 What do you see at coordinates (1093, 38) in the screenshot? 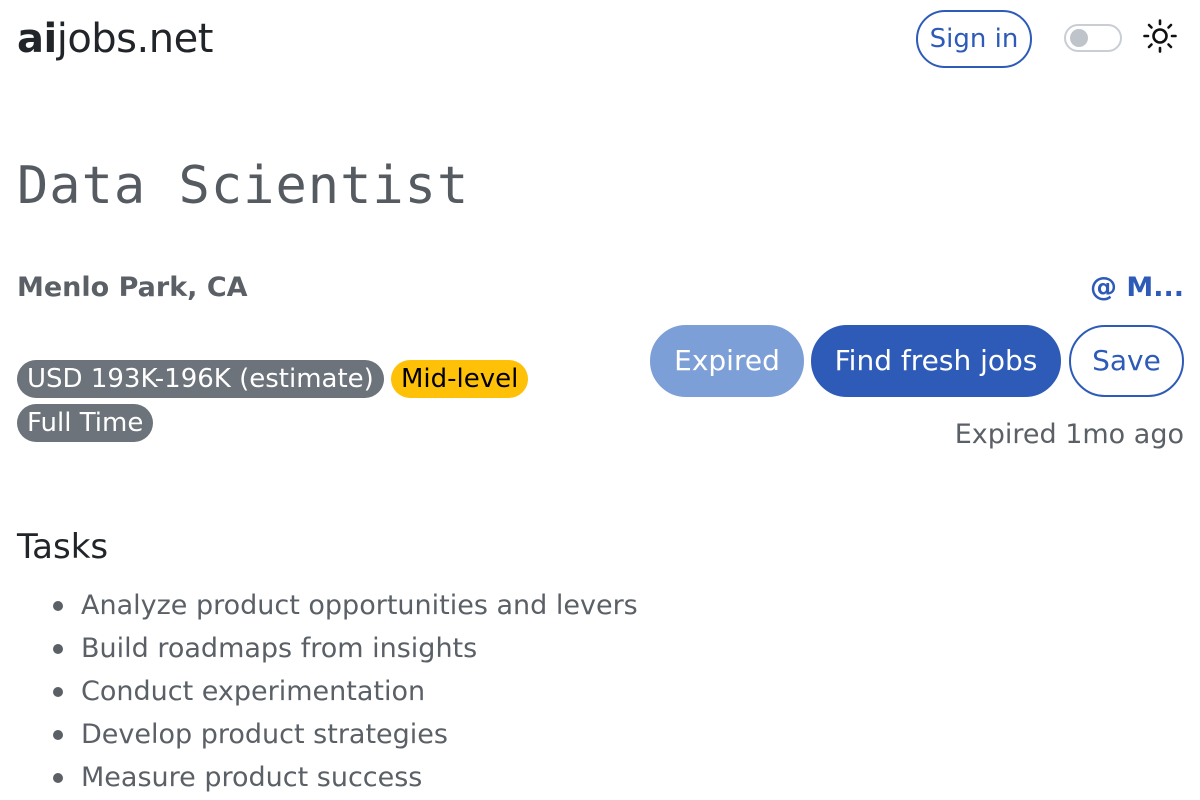
I see `theme-toggle` at bounding box center [1093, 38].